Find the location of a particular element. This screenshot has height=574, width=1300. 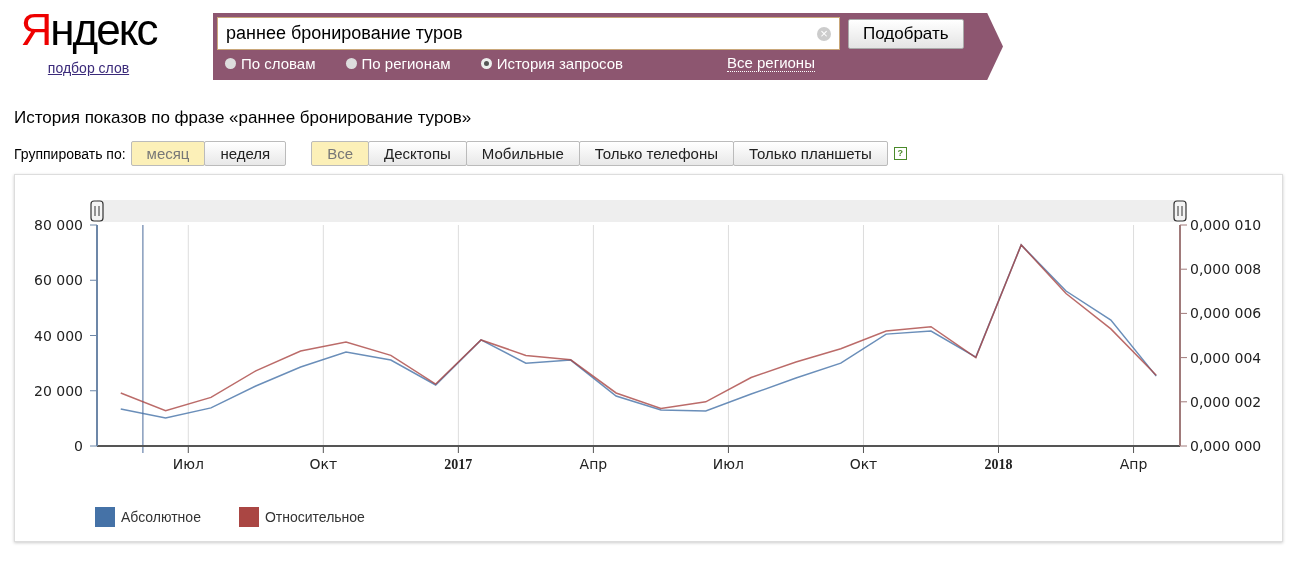

regions-link: Все регионы is located at coordinates (770, 63).